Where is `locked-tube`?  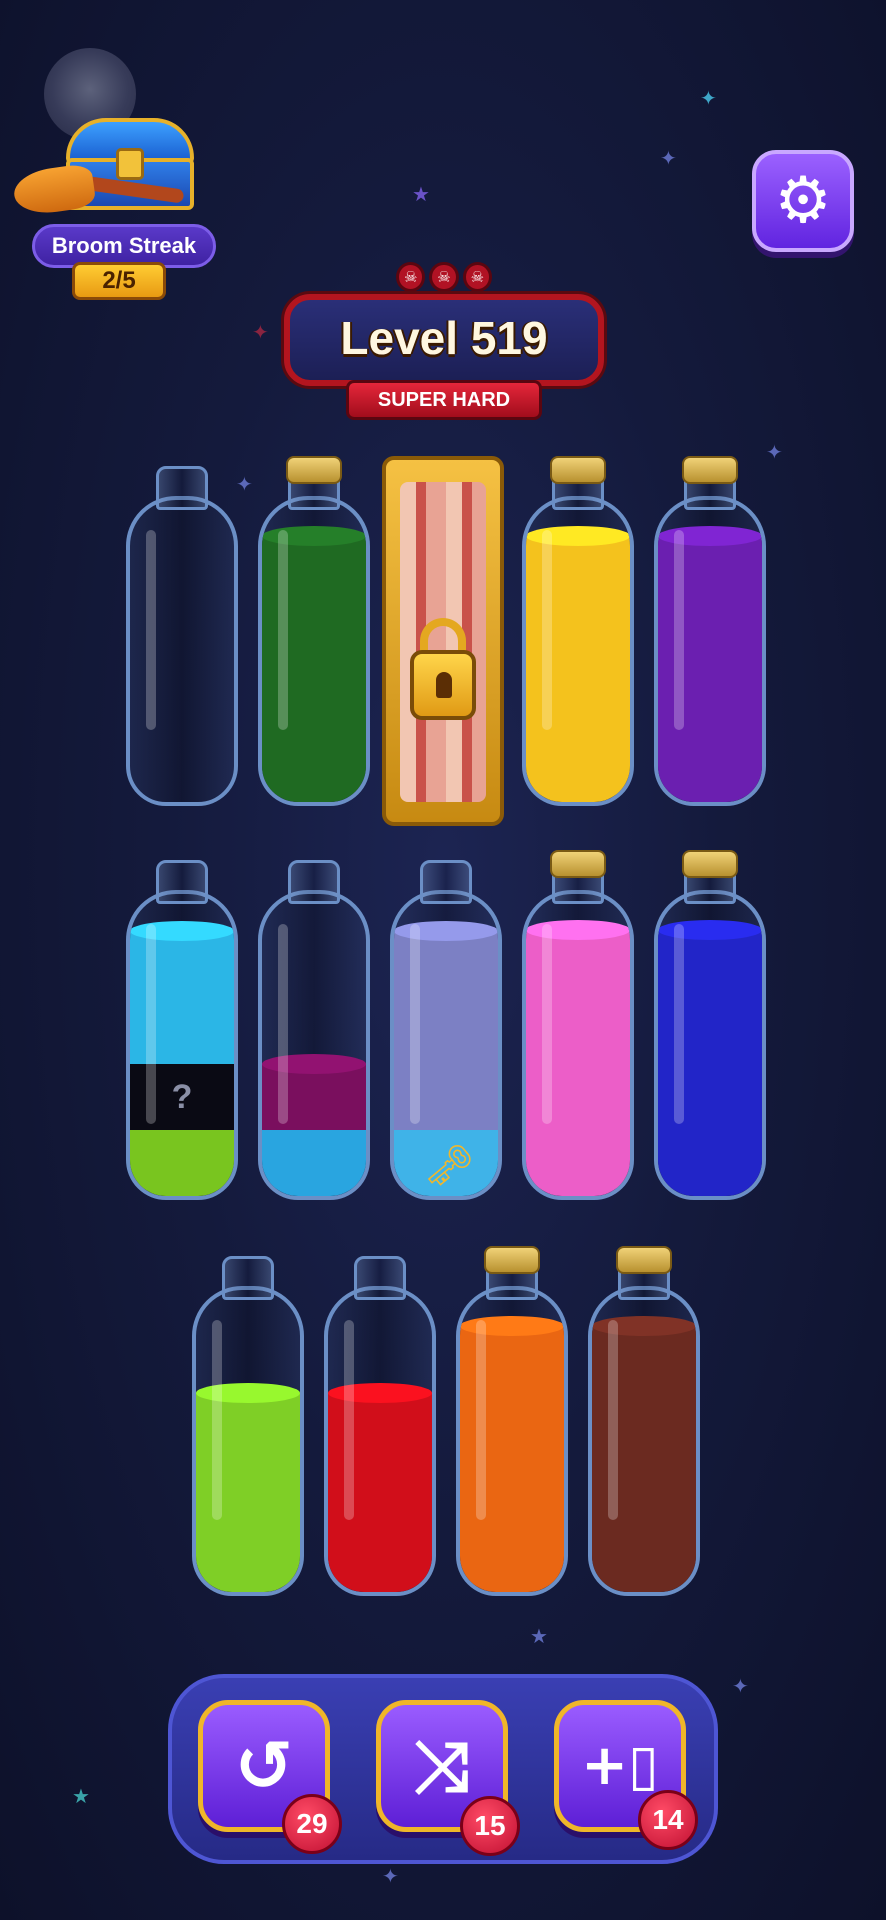
locked-tube is located at coordinates (443, 641).